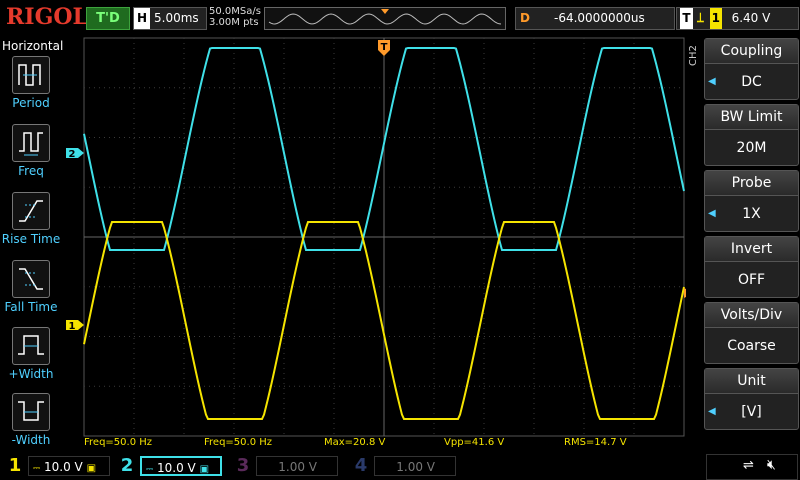  Describe the element at coordinates (31, 412) in the screenshot. I see `negative-width-icon` at that location.